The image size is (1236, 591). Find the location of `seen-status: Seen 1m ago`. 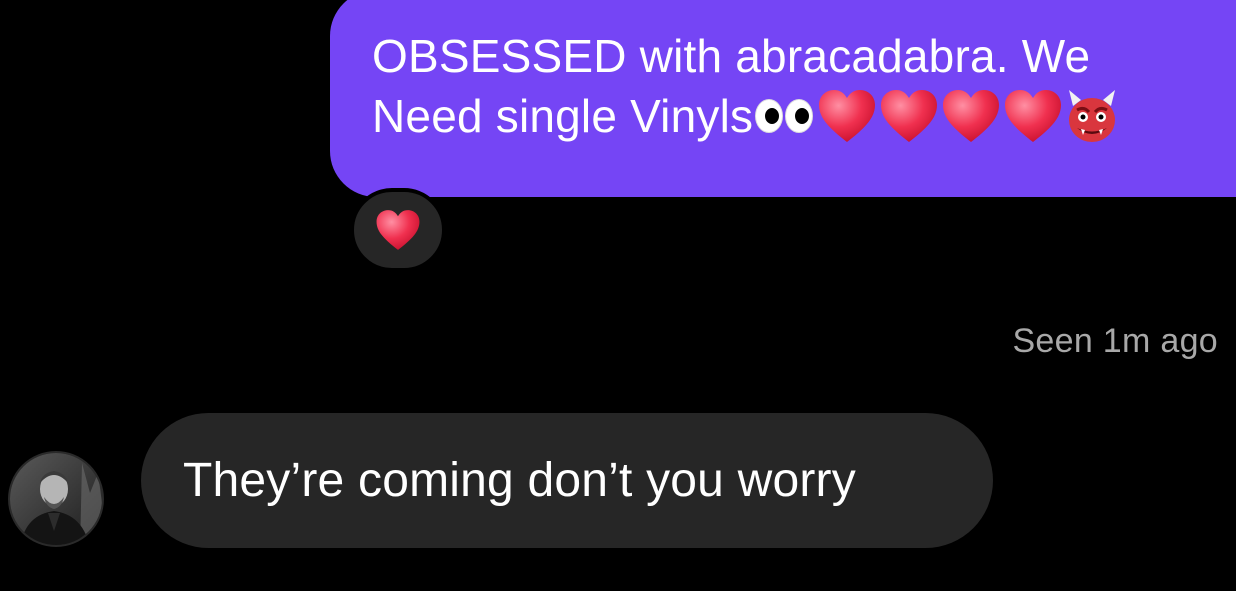

seen-status: Seen 1m ago is located at coordinates (1115, 341).